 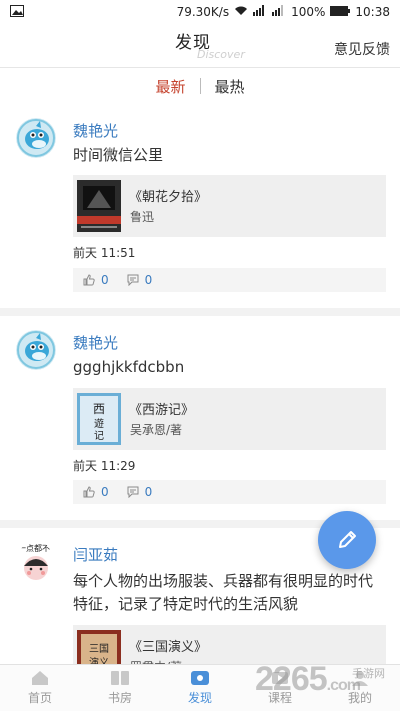 I want to click on tab-bar: 最新 最热, so click(x=200, y=86).